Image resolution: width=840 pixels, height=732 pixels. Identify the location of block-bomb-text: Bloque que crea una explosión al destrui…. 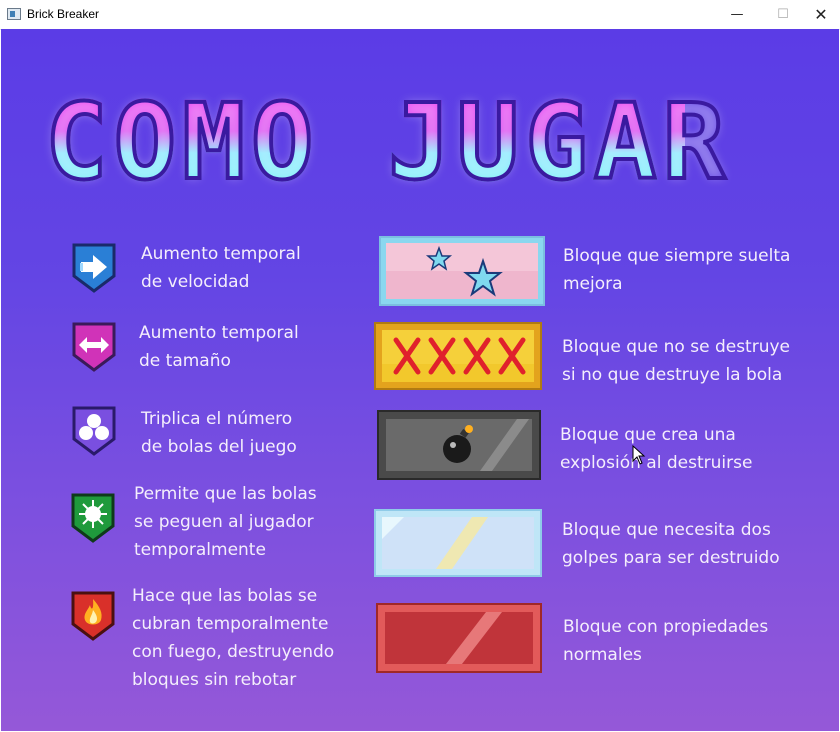
(656, 449).